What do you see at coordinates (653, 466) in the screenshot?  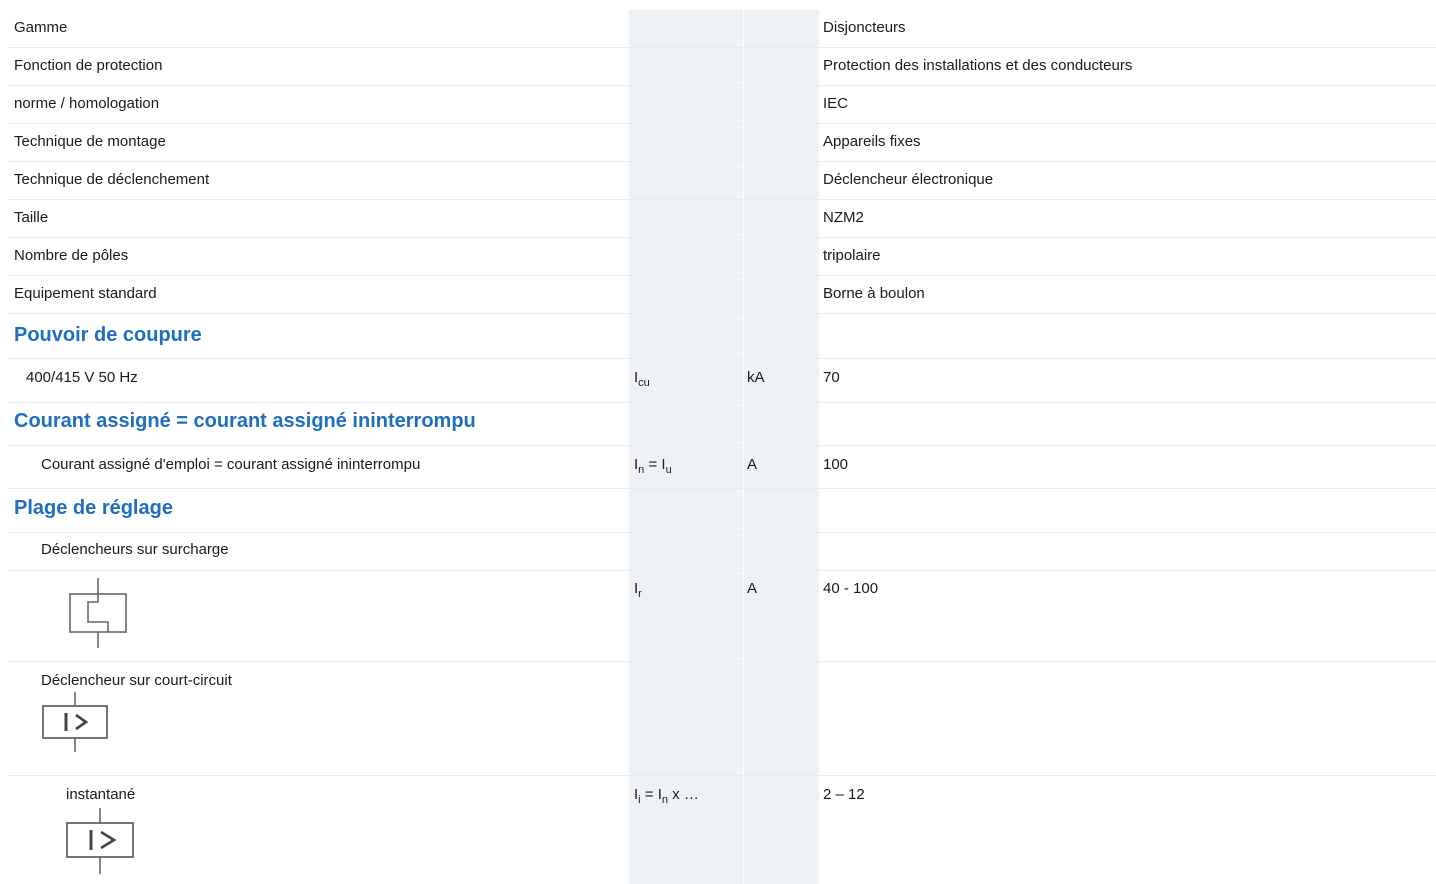 I see `row-symbol: In = Iu` at bounding box center [653, 466].